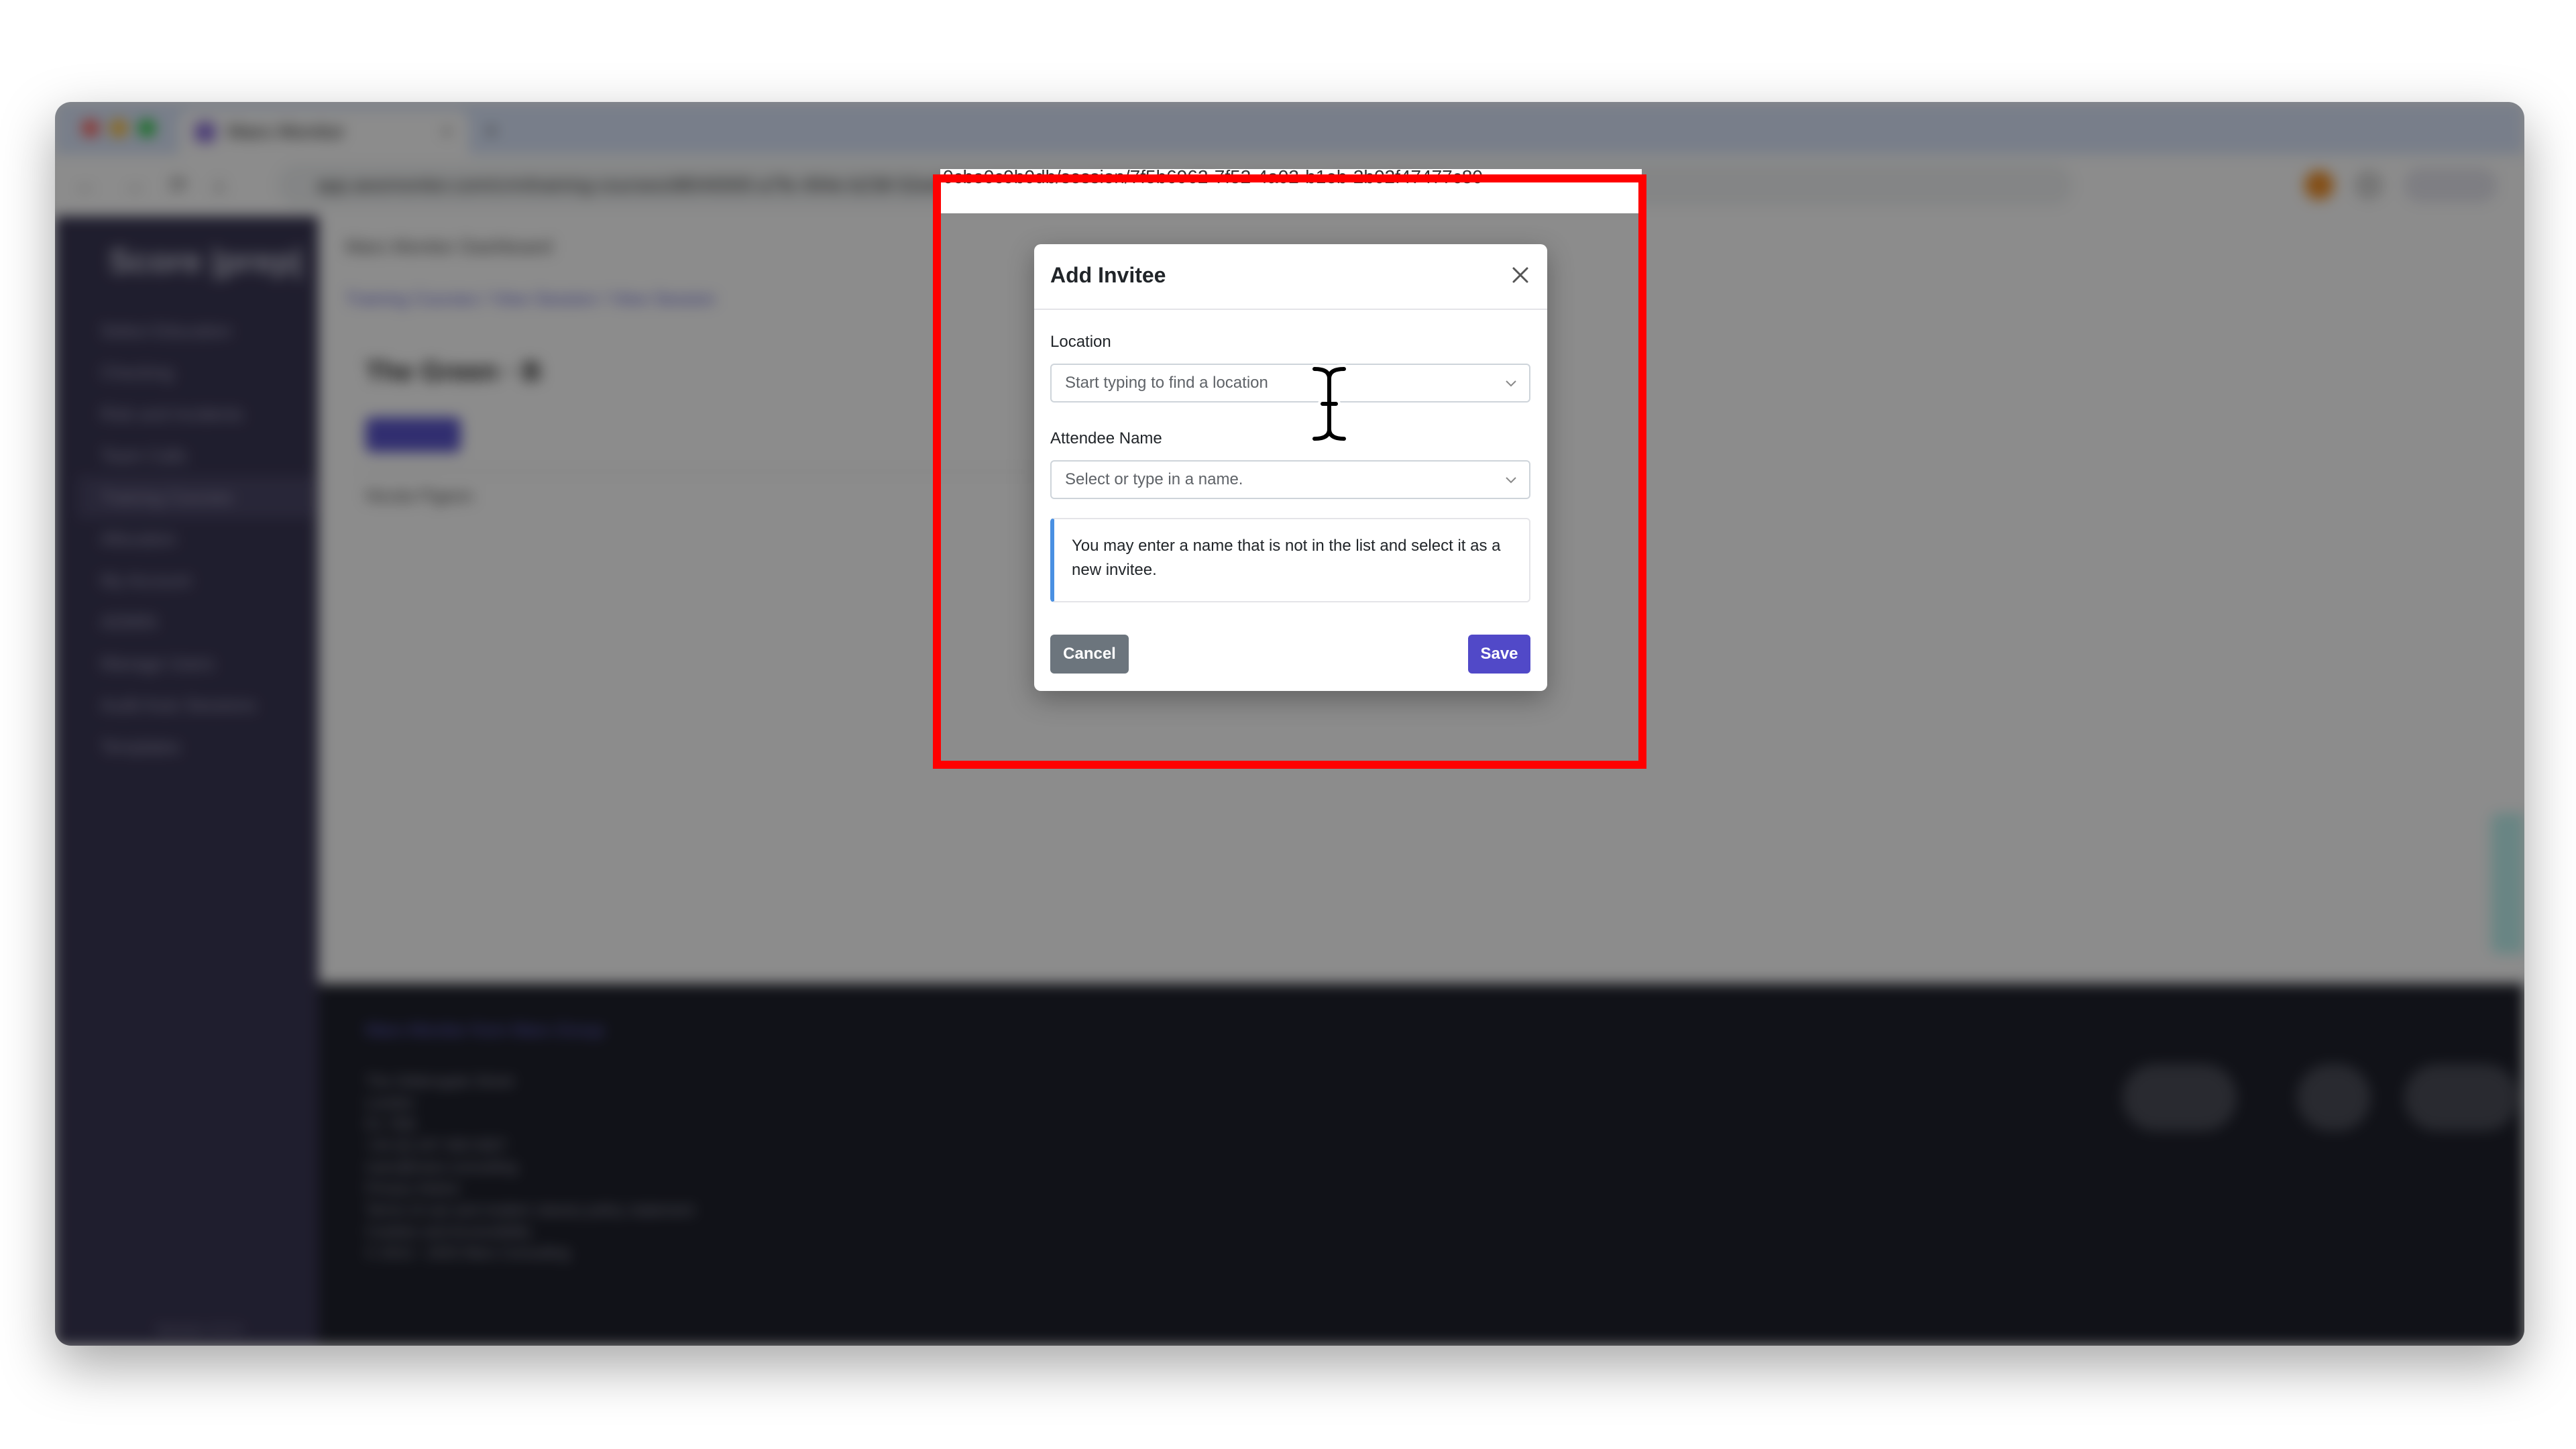  I want to click on cancel-button: Cancel, so click(1089, 654).